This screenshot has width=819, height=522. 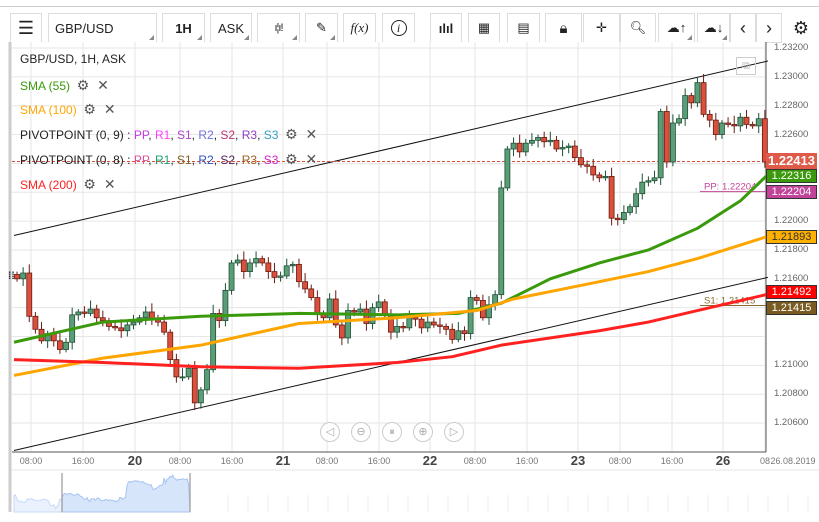 I want to click on pivot1-series: : PP, R1, S1, R2, S2, R3, S3, so click(x=203, y=134).